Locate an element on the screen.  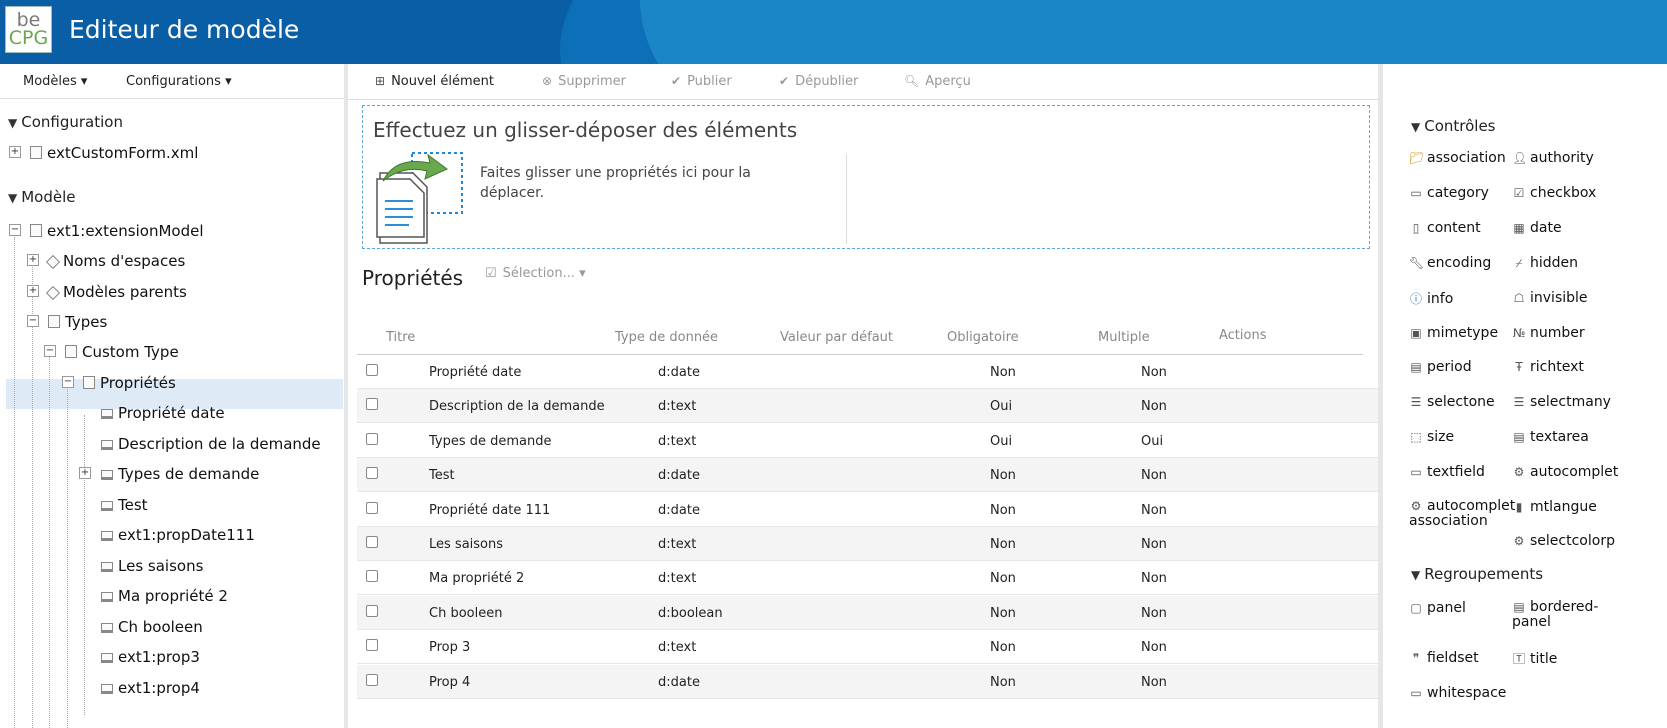
becpg-logo: be CPG is located at coordinates (28, 29).